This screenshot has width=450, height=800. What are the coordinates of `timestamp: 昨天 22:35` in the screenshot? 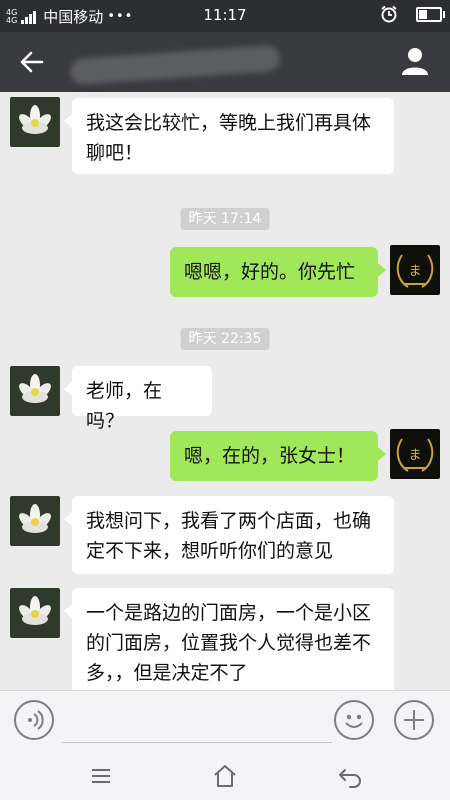 It's located at (225, 339).